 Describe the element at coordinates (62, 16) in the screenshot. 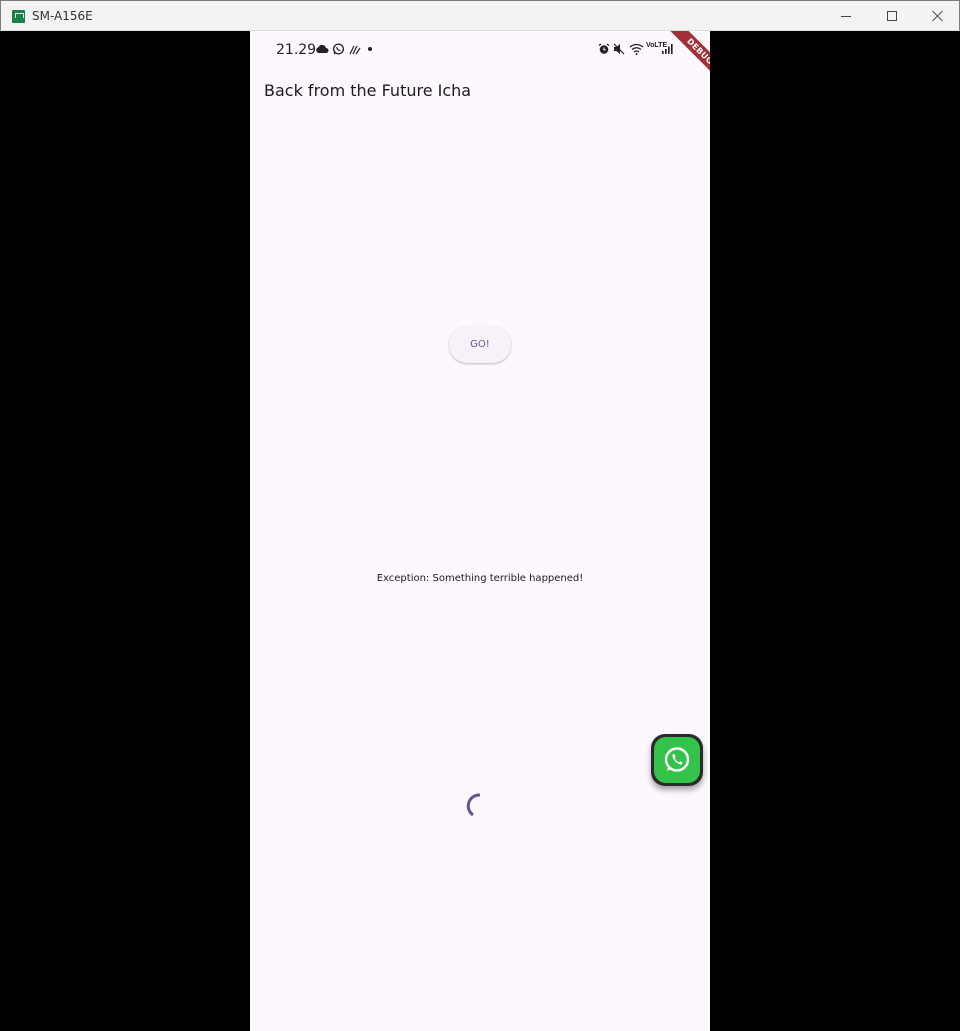

I see `window-title: SM-A156E` at that location.